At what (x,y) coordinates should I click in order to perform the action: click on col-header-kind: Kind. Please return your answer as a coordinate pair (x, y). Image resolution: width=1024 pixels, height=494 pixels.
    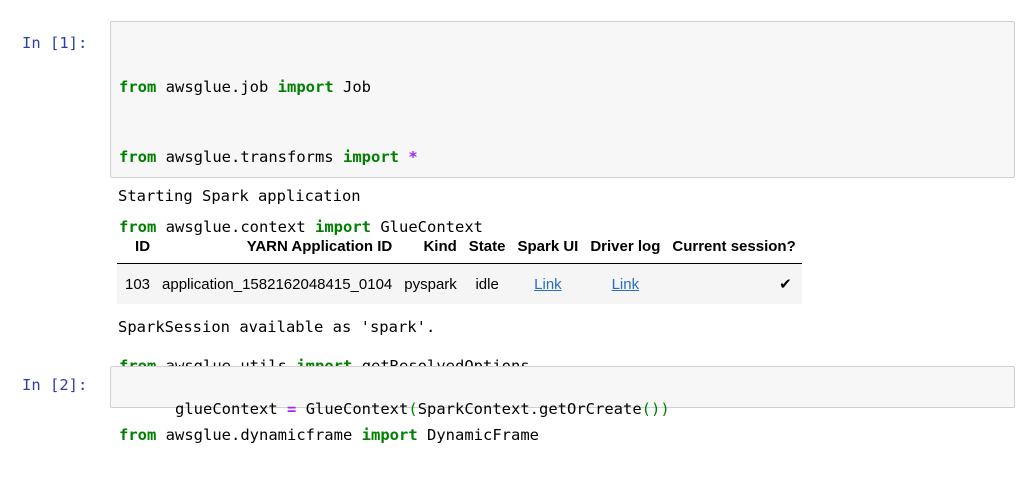
    Looking at the image, I should click on (440, 246).